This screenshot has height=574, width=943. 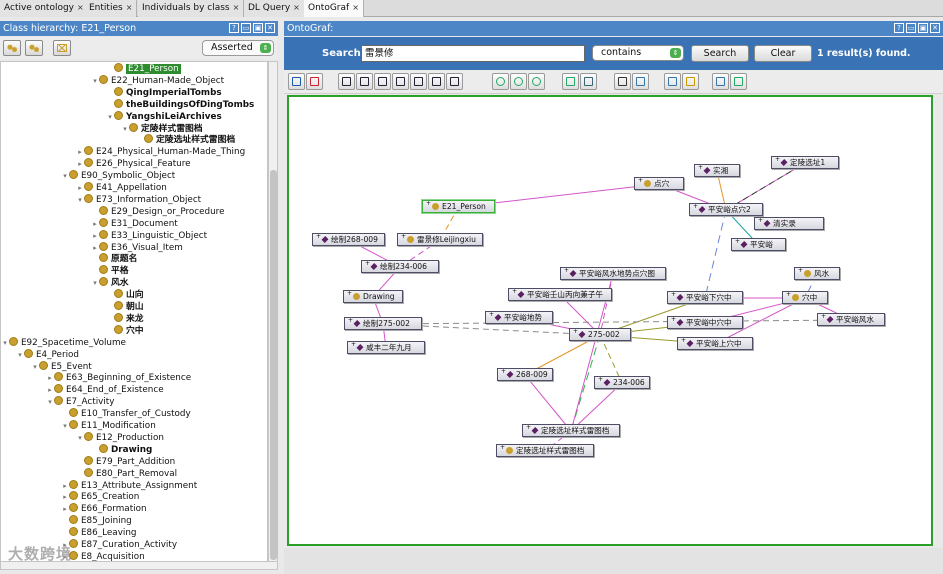 I want to click on zoom-fit-button, so click(x=518, y=81).